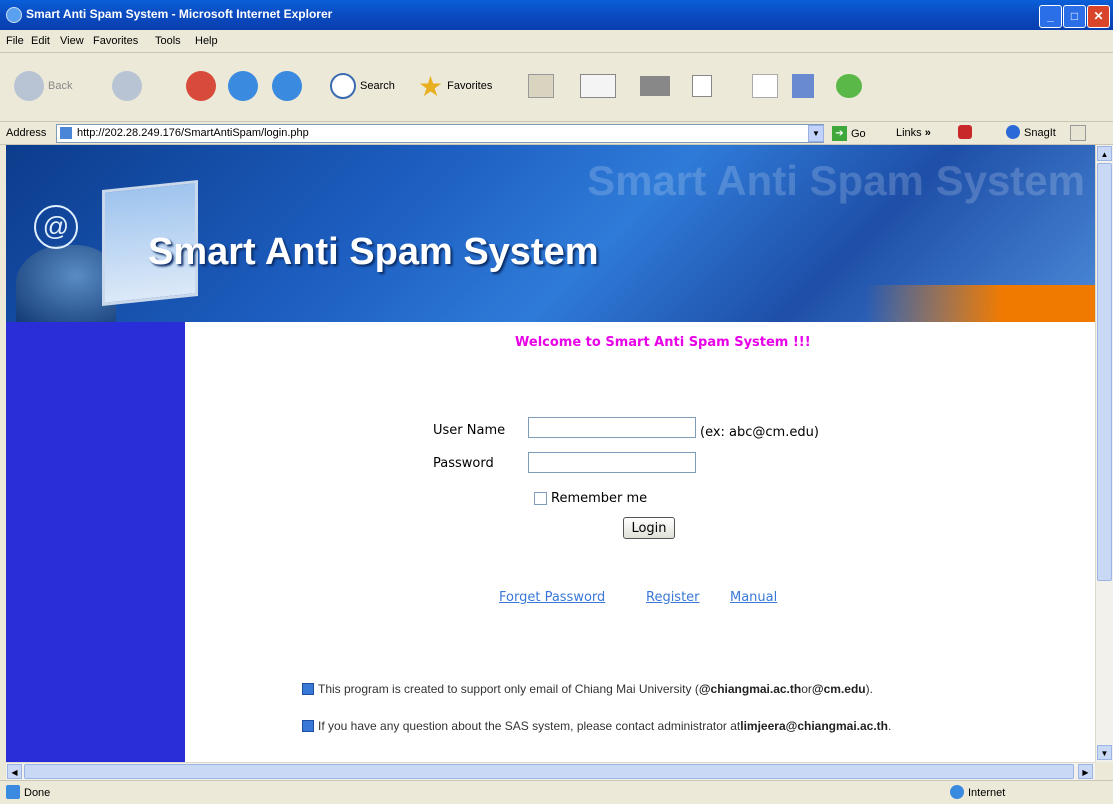  Describe the element at coordinates (980, 303) in the screenshot. I see `banner-accent` at that location.